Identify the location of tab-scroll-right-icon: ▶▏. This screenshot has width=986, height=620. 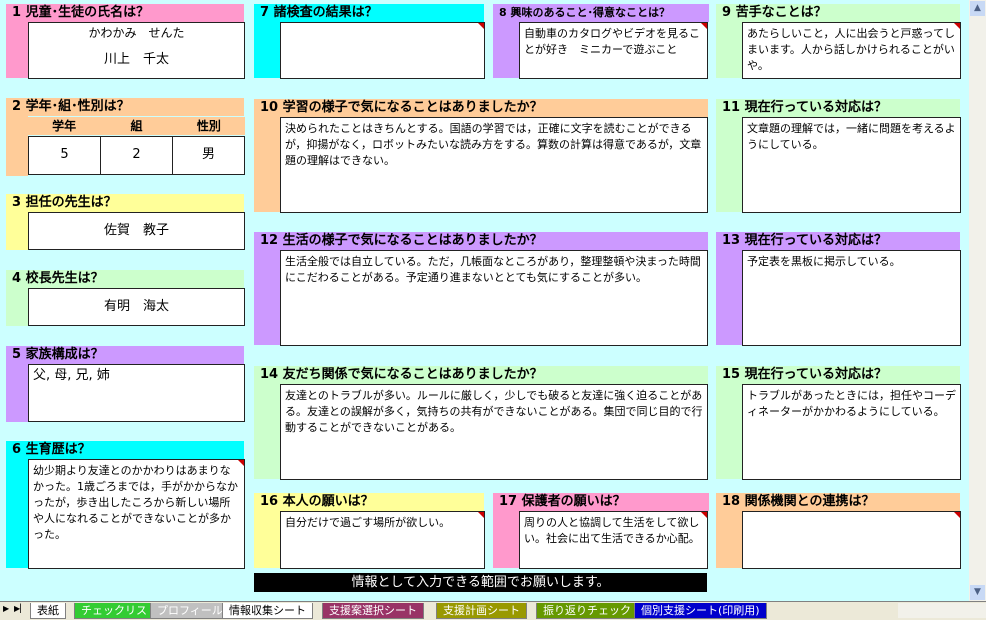
(20, 608).